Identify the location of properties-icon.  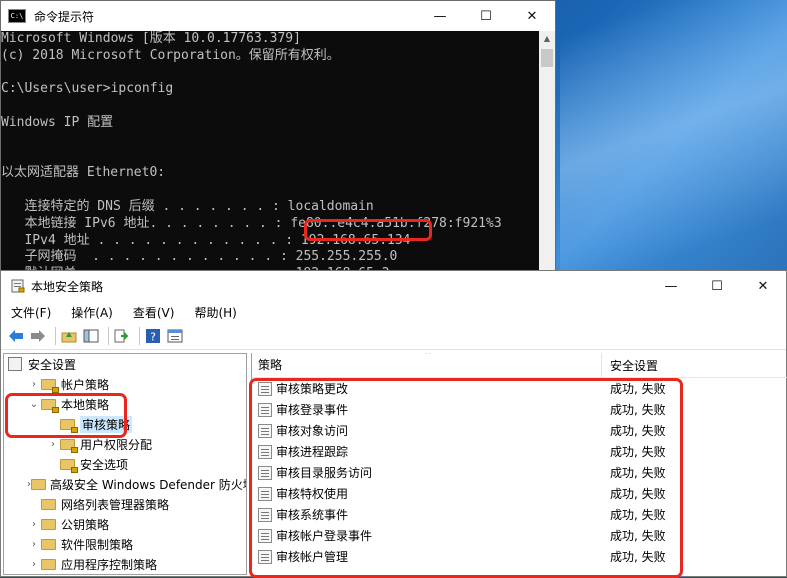
(175, 336).